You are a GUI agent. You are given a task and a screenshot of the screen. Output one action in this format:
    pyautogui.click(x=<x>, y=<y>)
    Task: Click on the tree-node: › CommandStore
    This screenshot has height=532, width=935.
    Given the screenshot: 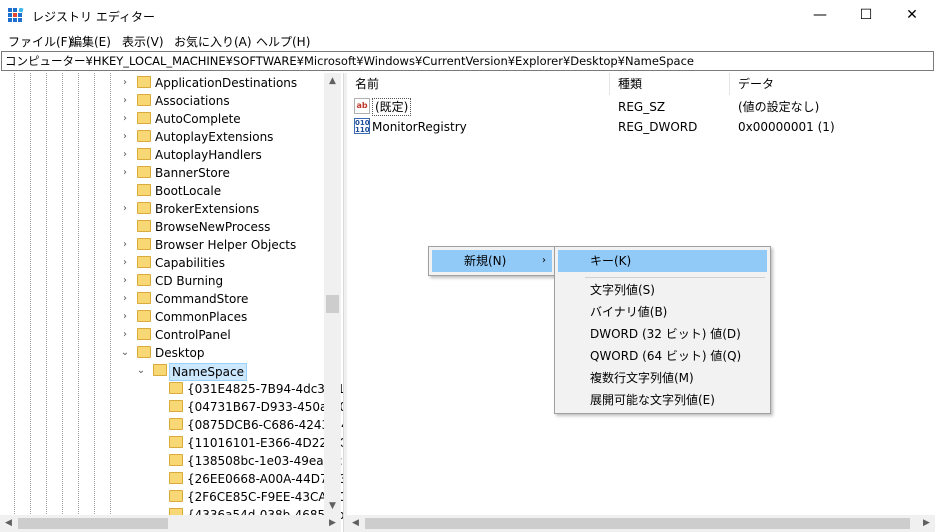 What is the action you would take?
    pyautogui.click(x=162, y=299)
    